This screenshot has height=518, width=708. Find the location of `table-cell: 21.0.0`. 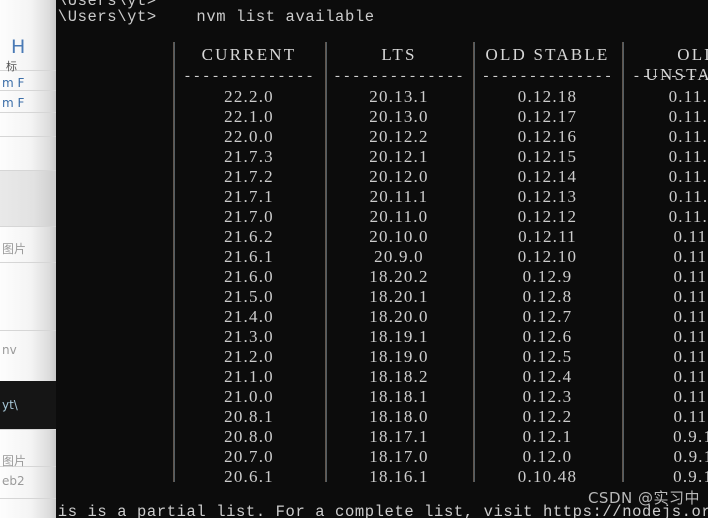

table-cell: 21.0.0 is located at coordinates (249, 396).